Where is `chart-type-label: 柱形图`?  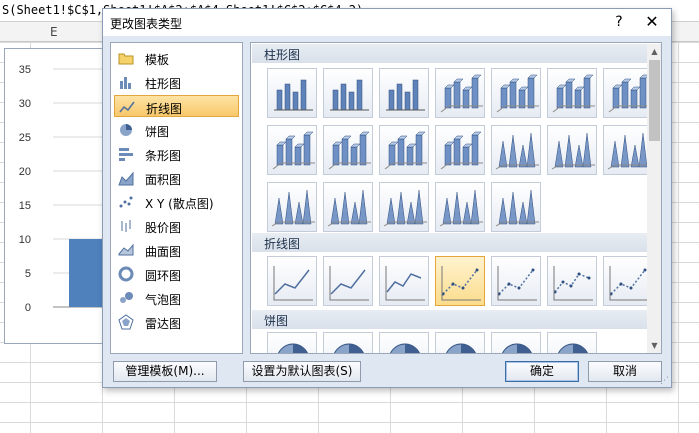
chart-type-label: 柱形图 is located at coordinates (163, 84).